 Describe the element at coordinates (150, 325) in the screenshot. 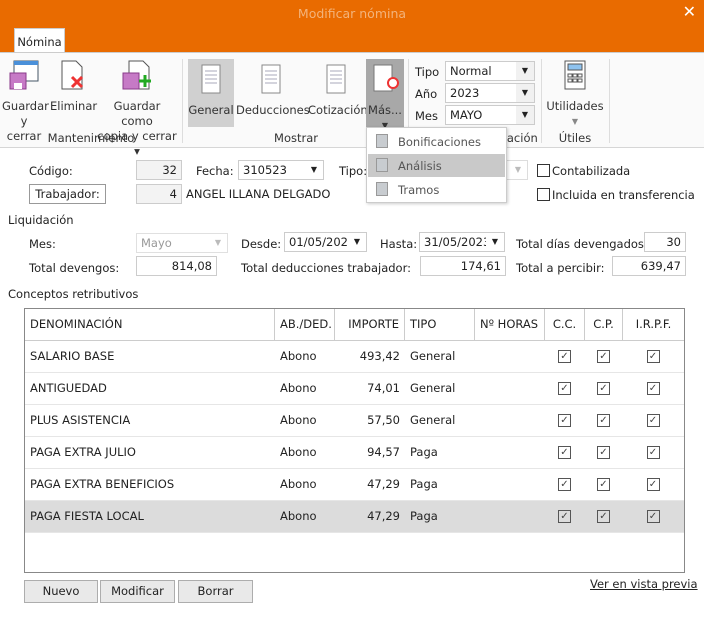

I see `column-header: DENOMINACIÓN` at that location.